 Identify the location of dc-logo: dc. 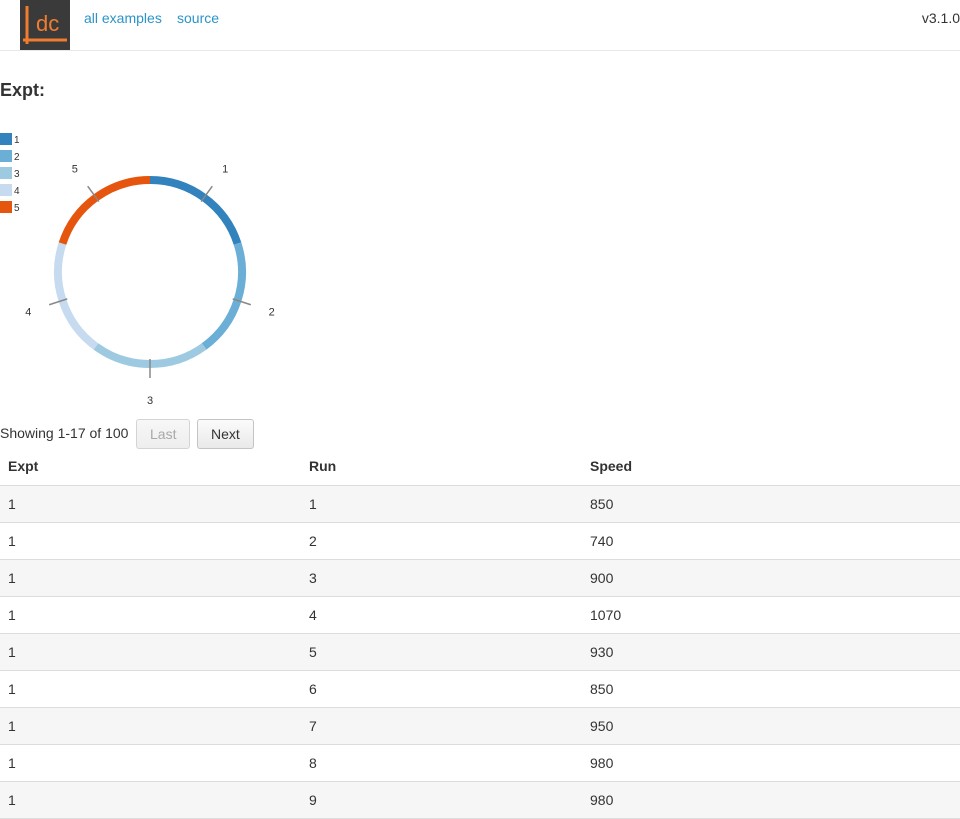
(45, 25).